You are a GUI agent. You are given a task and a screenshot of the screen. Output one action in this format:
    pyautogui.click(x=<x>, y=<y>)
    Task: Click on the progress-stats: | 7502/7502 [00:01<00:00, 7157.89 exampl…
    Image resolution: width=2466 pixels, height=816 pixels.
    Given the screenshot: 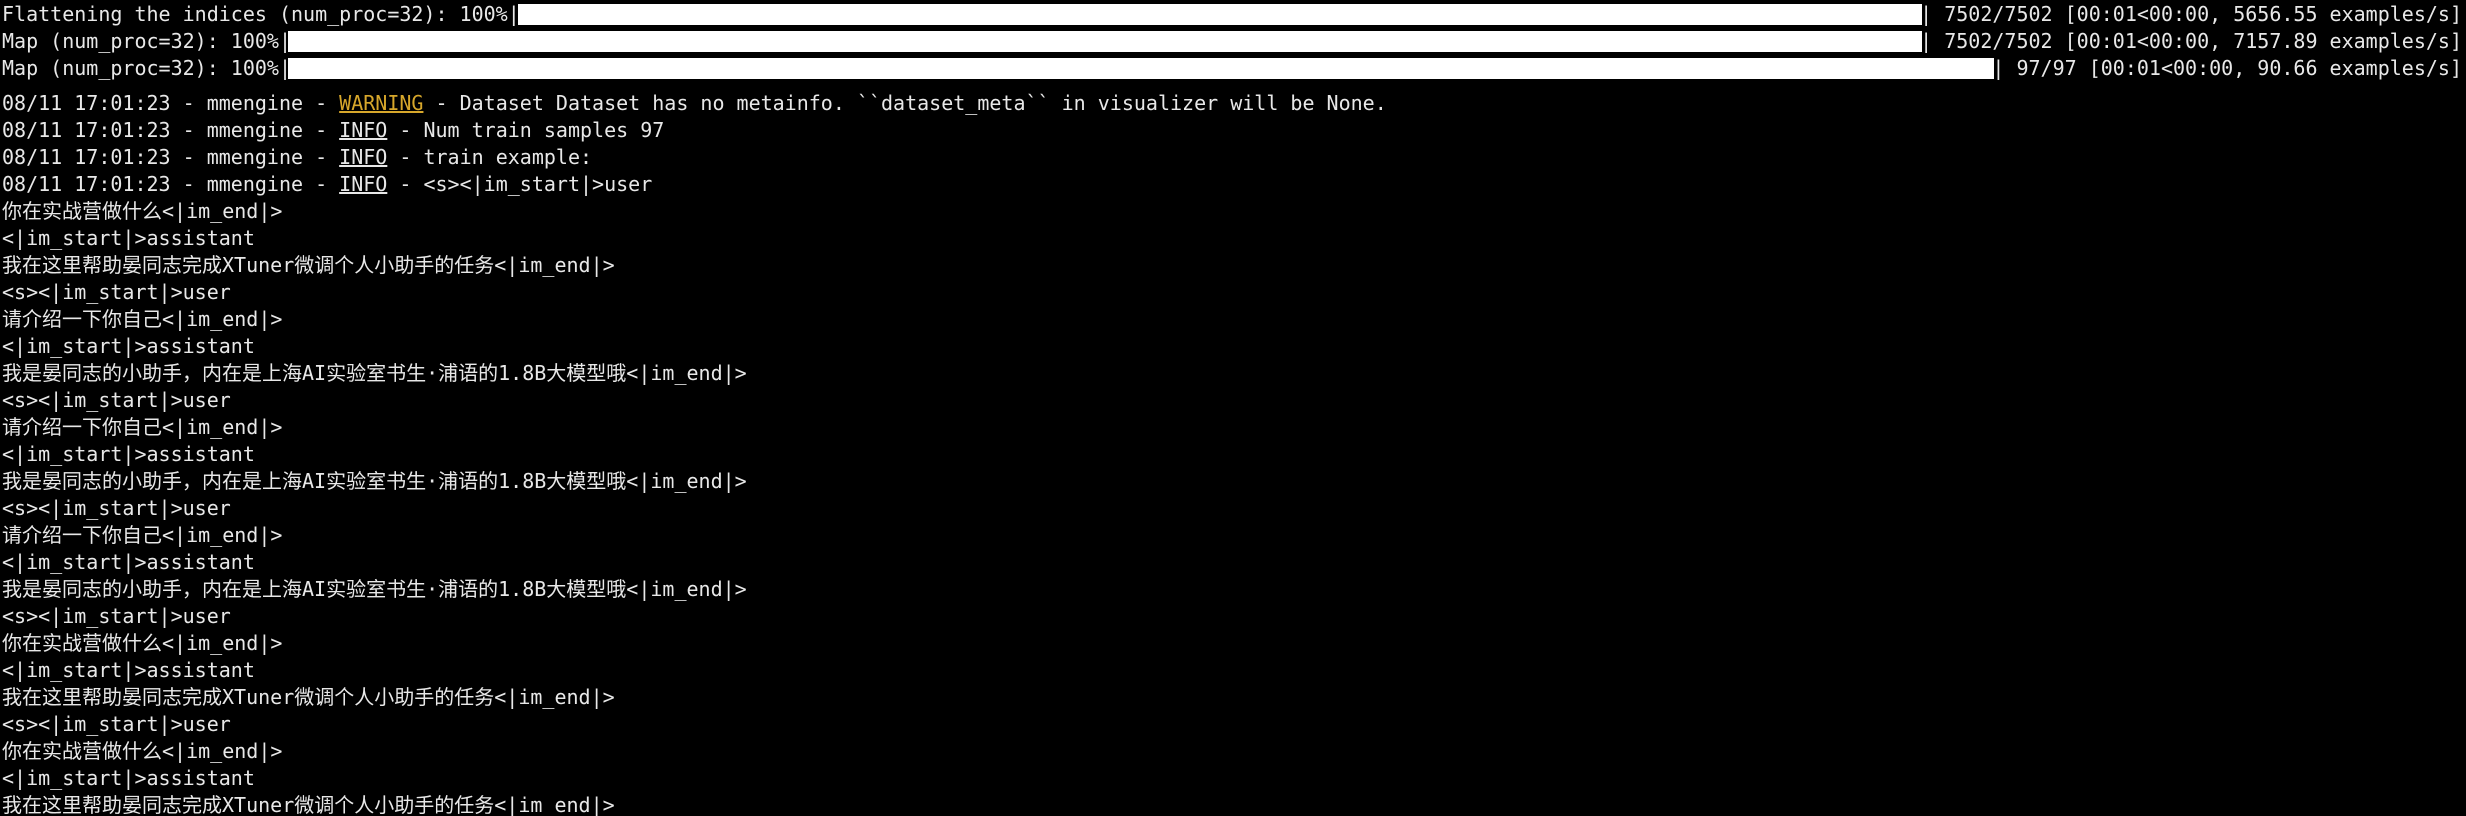 What is the action you would take?
    pyautogui.click(x=2191, y=41)
    